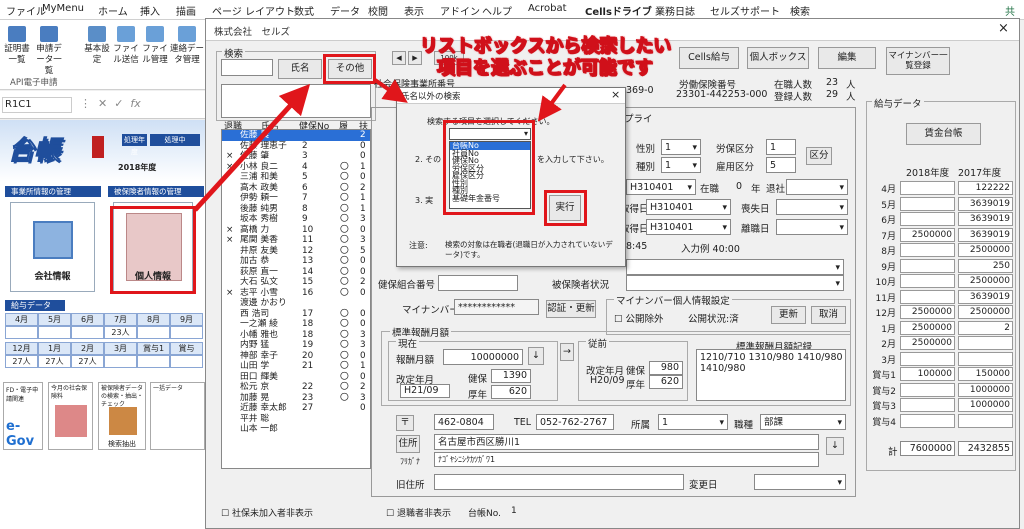 The height and width of the screenshot is (529, 1024). I want to click on arrow-to-options, so click(552, 102).